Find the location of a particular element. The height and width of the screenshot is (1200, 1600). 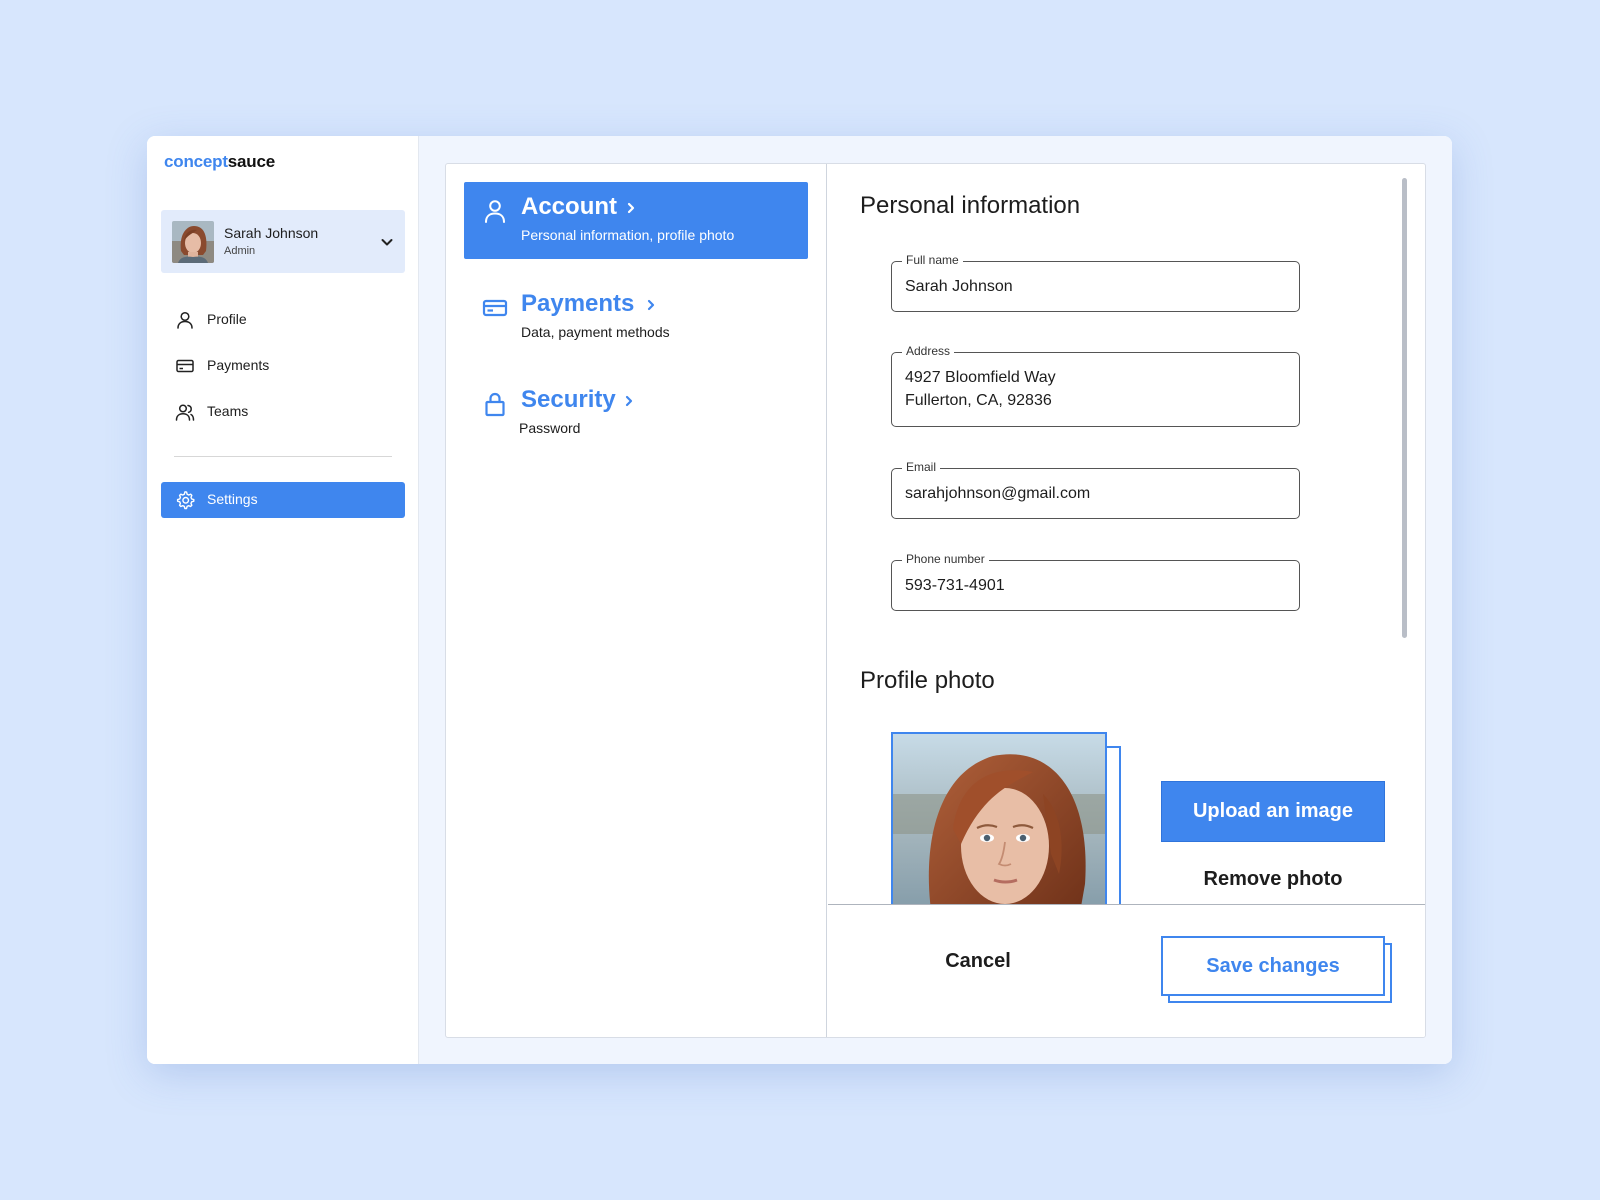

category-subtitle: Password is located at coordinates (550, 428).